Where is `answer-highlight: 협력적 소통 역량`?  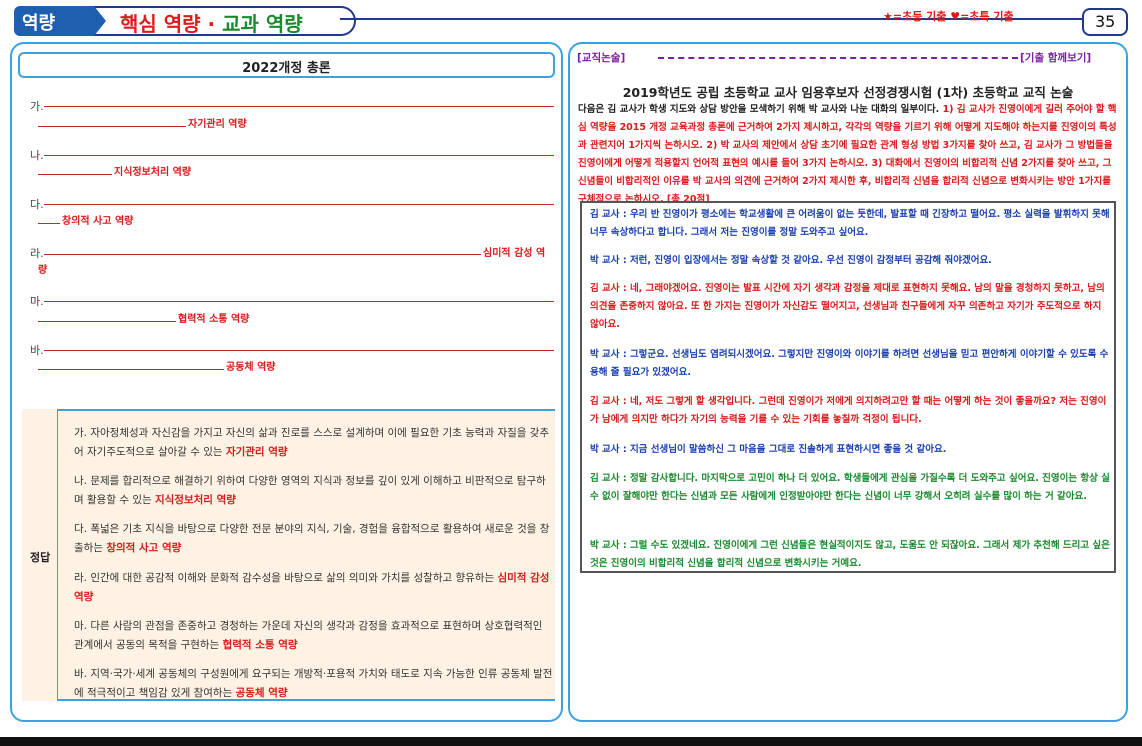 answer-highlight: 협력적 소통 역량 is located at coordinates (260, 645).